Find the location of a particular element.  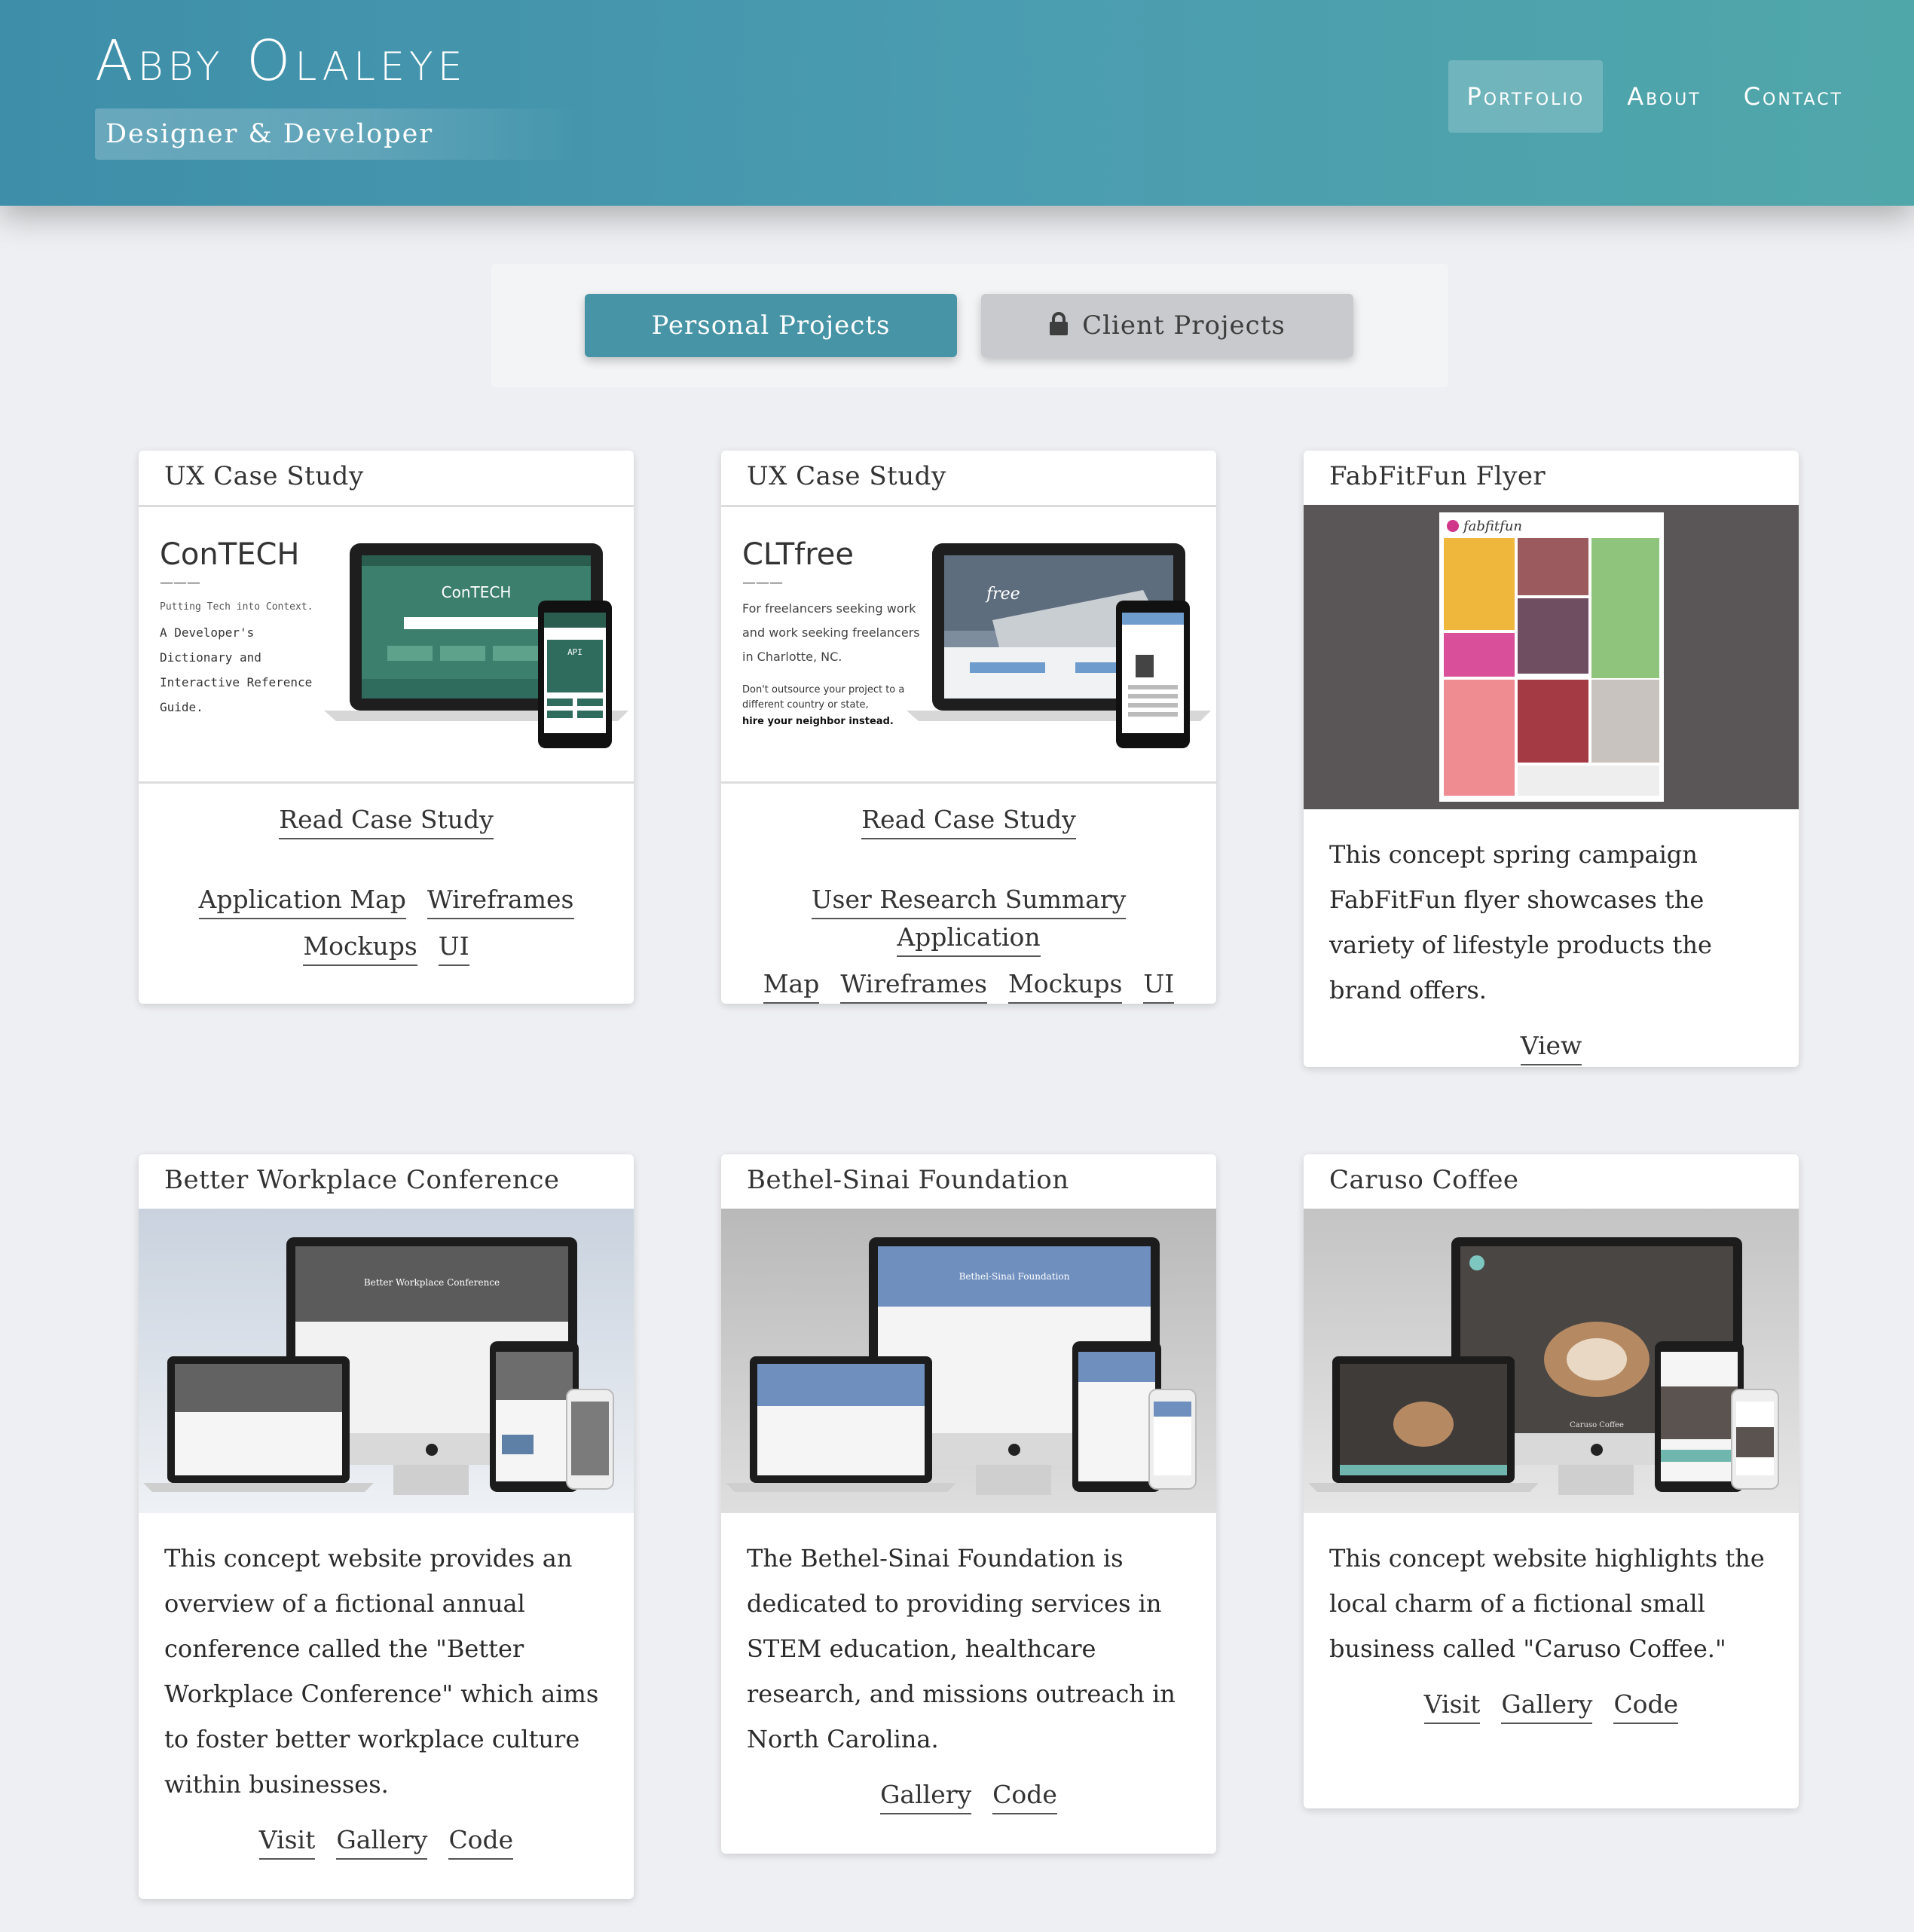

caruso-coffee-devices: Caruso Coffee is located at coordinates (1552, 1361).